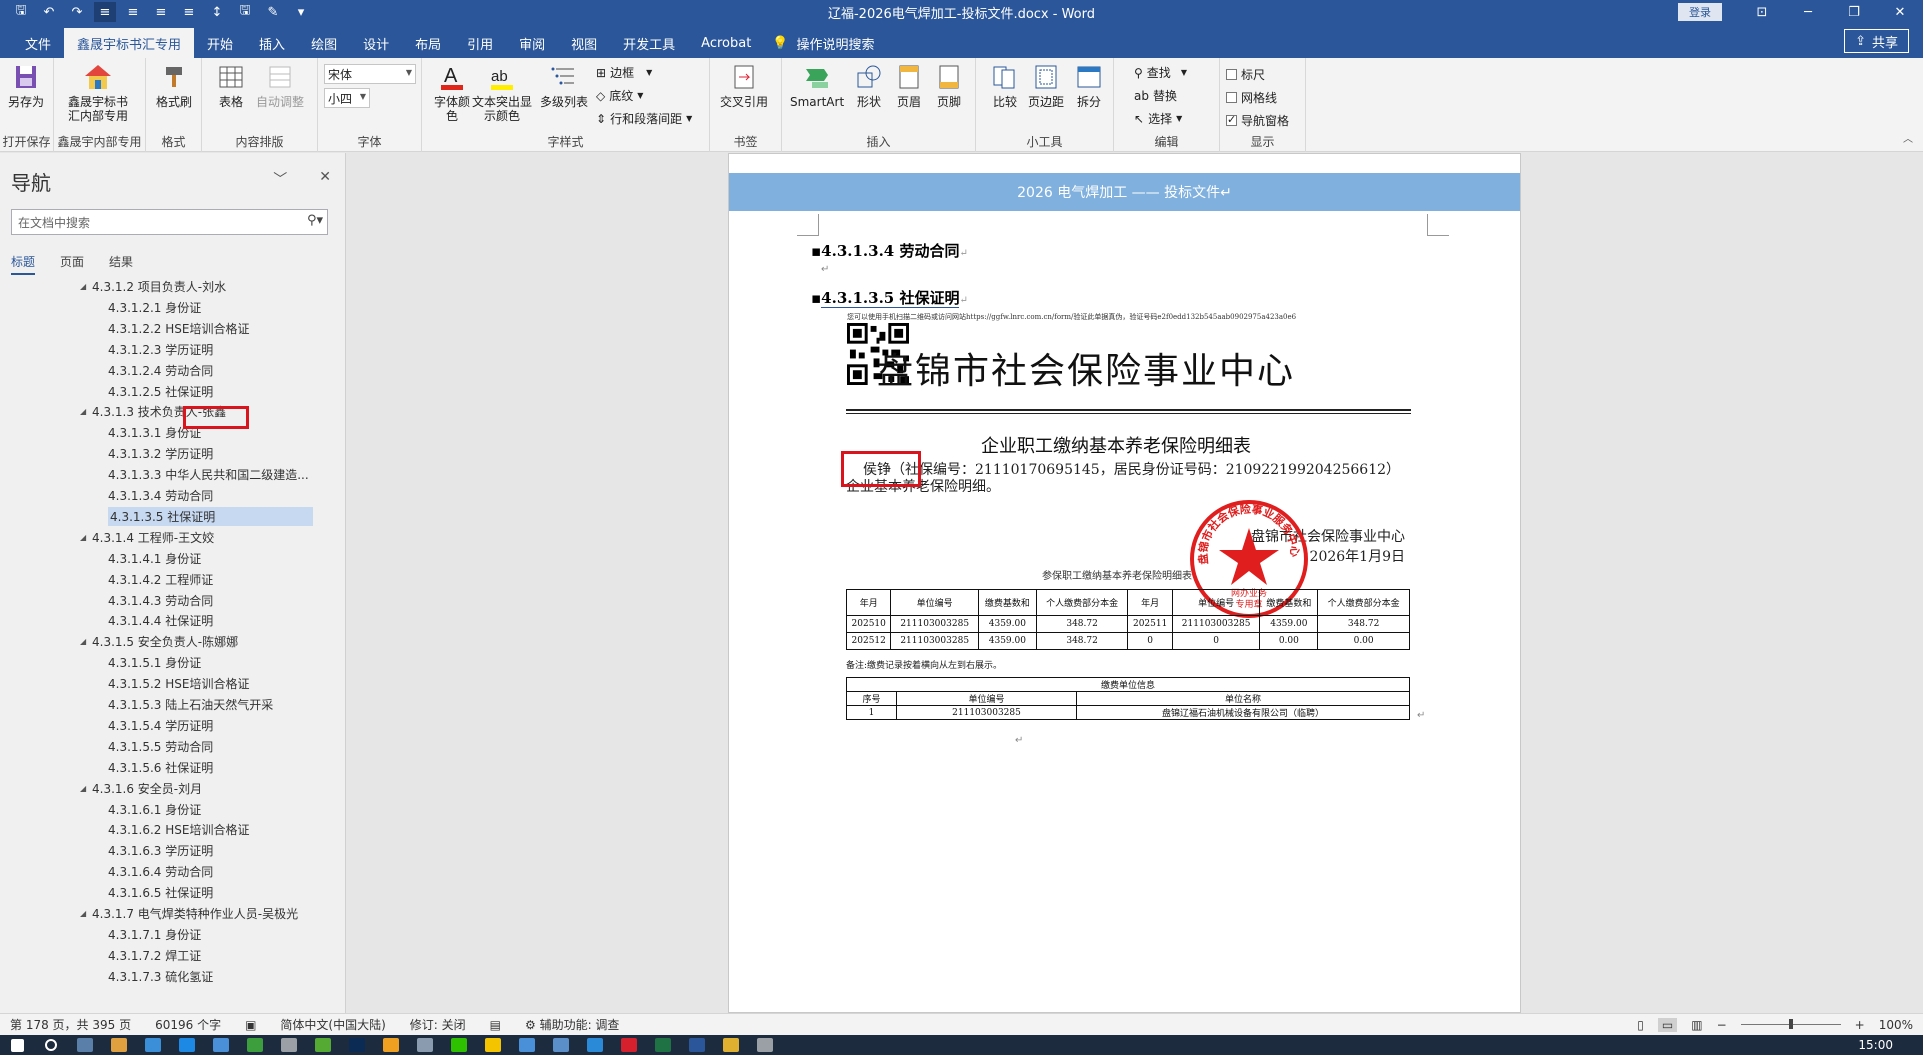  Describe the element at coordinates (1896, 1025) in the screenshot. I see `zoom-level: 100%` at that location.